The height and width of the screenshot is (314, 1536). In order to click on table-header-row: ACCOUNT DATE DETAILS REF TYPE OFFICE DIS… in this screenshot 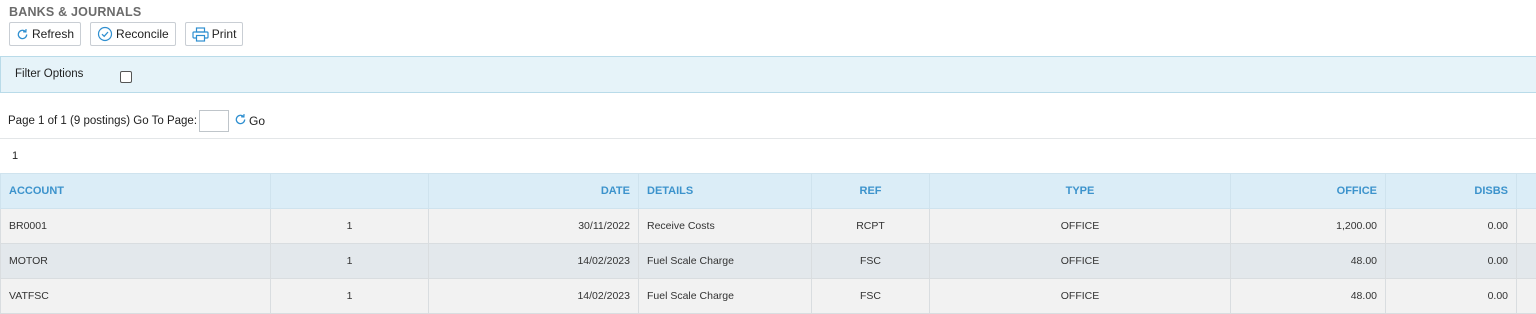, I will do `click(768, 191)`.